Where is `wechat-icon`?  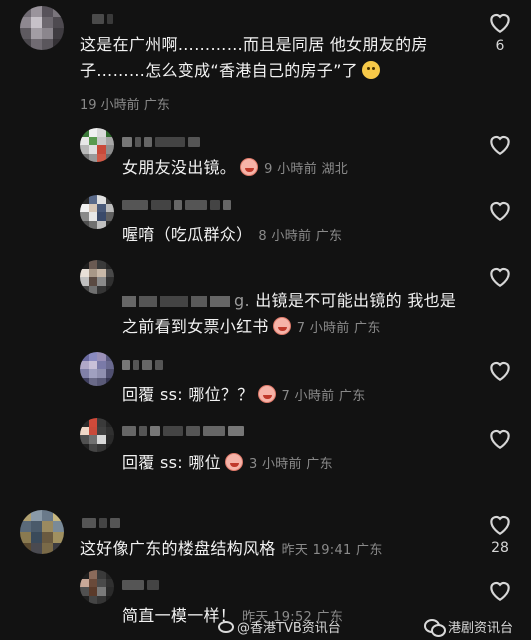 wechat-icon is located at coordinates (434, 627).